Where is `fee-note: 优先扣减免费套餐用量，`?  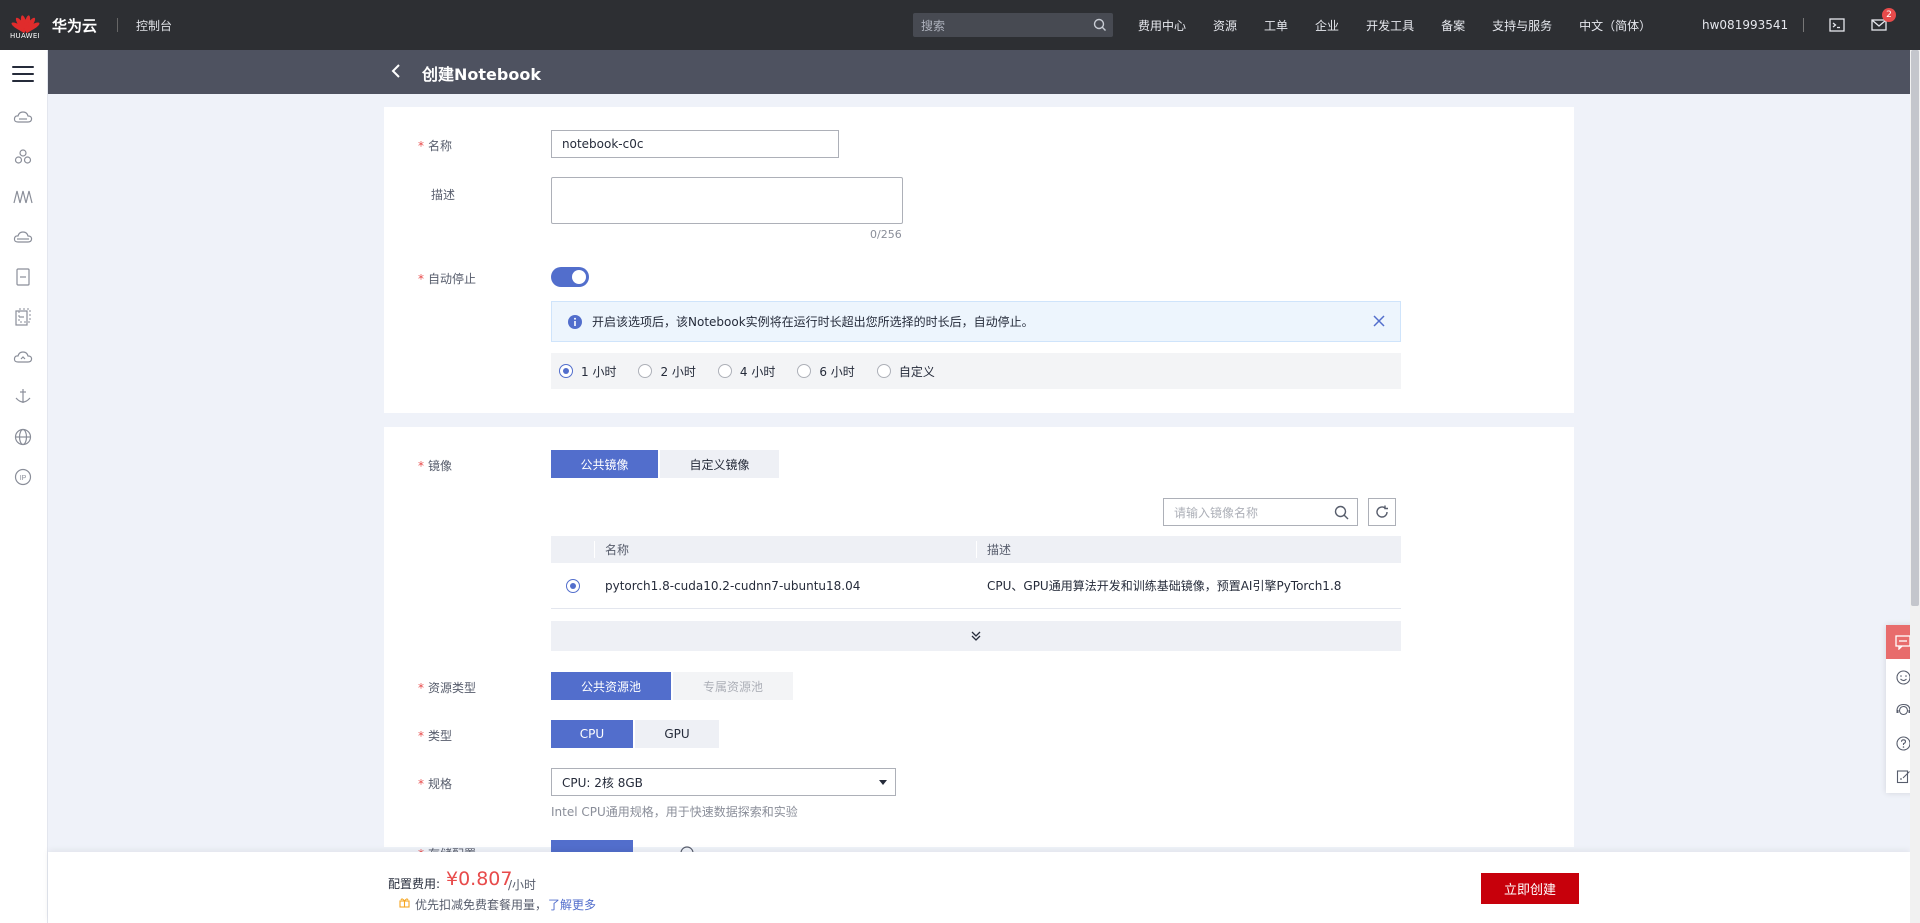 fee-note: 优先扣减免费套餐用量， is located at coordinates (481, 905).